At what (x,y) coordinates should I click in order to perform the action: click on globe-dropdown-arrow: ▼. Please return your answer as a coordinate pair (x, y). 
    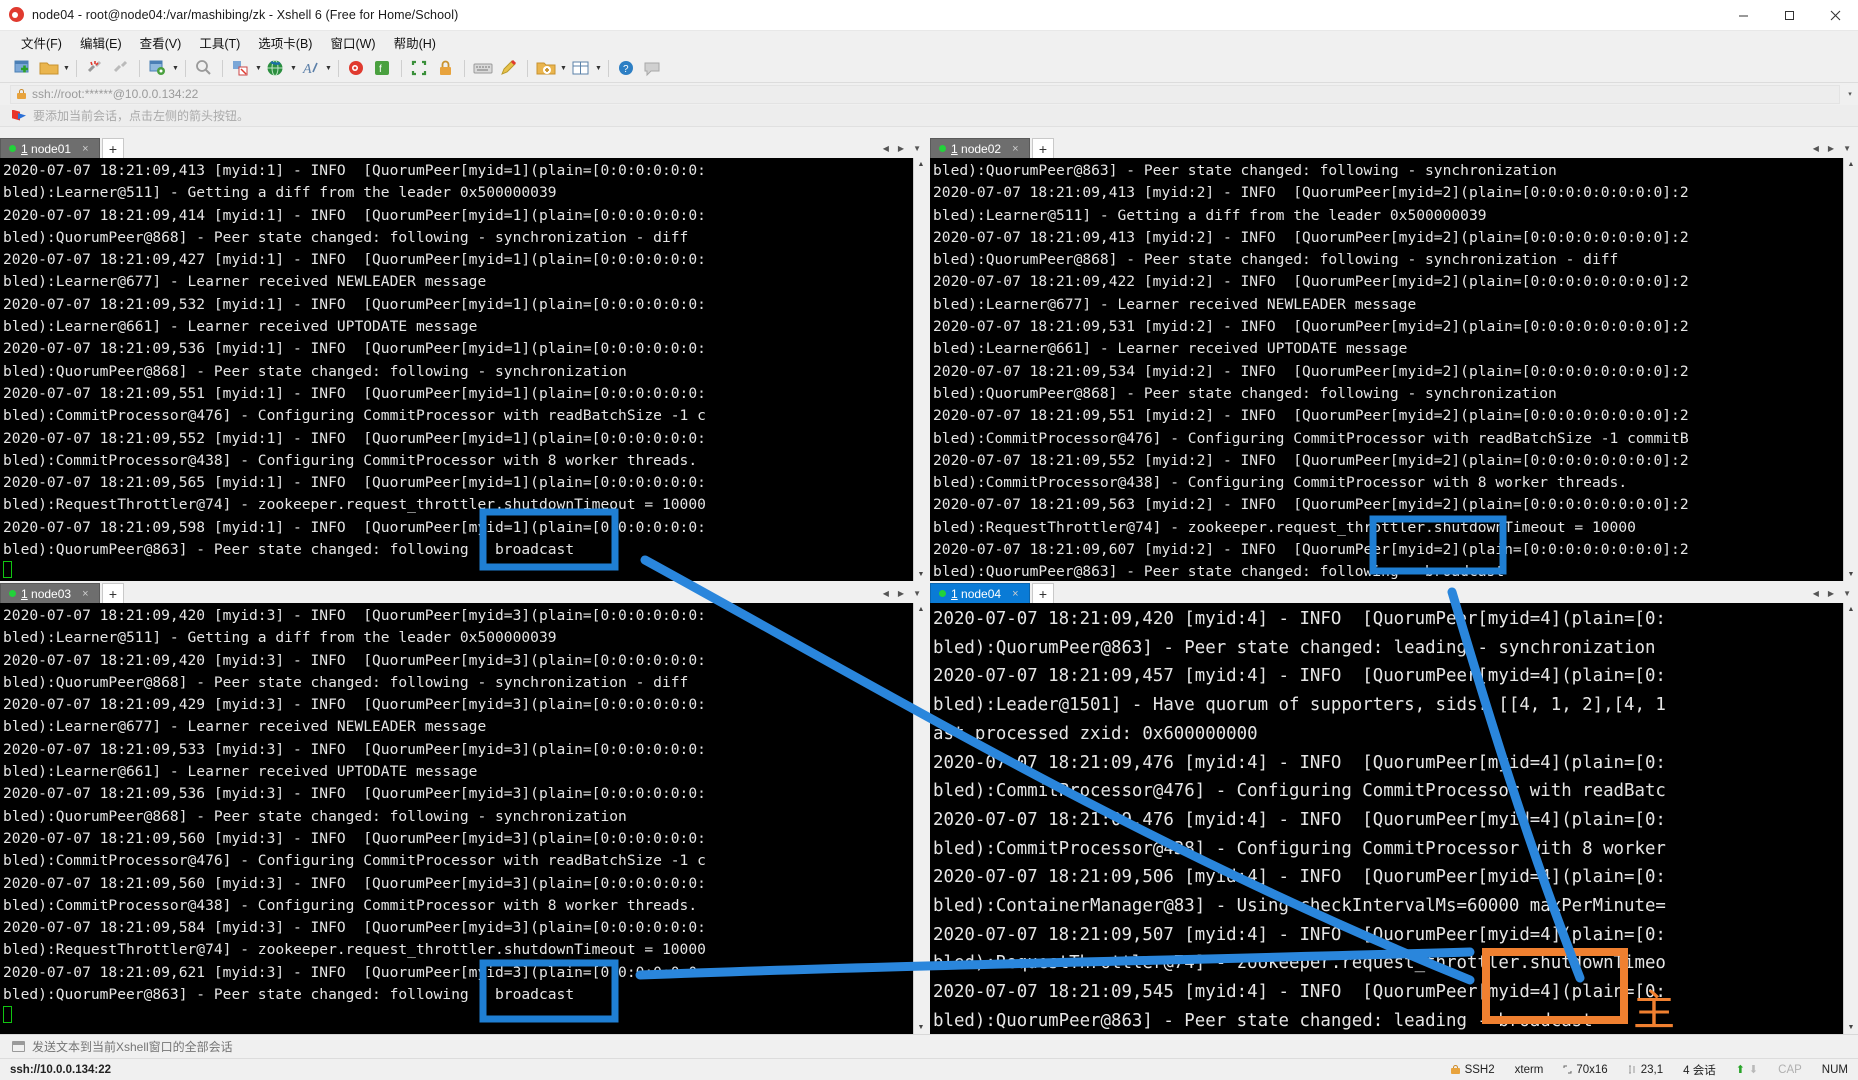
    Looking at the image, I should click on (293, 68).